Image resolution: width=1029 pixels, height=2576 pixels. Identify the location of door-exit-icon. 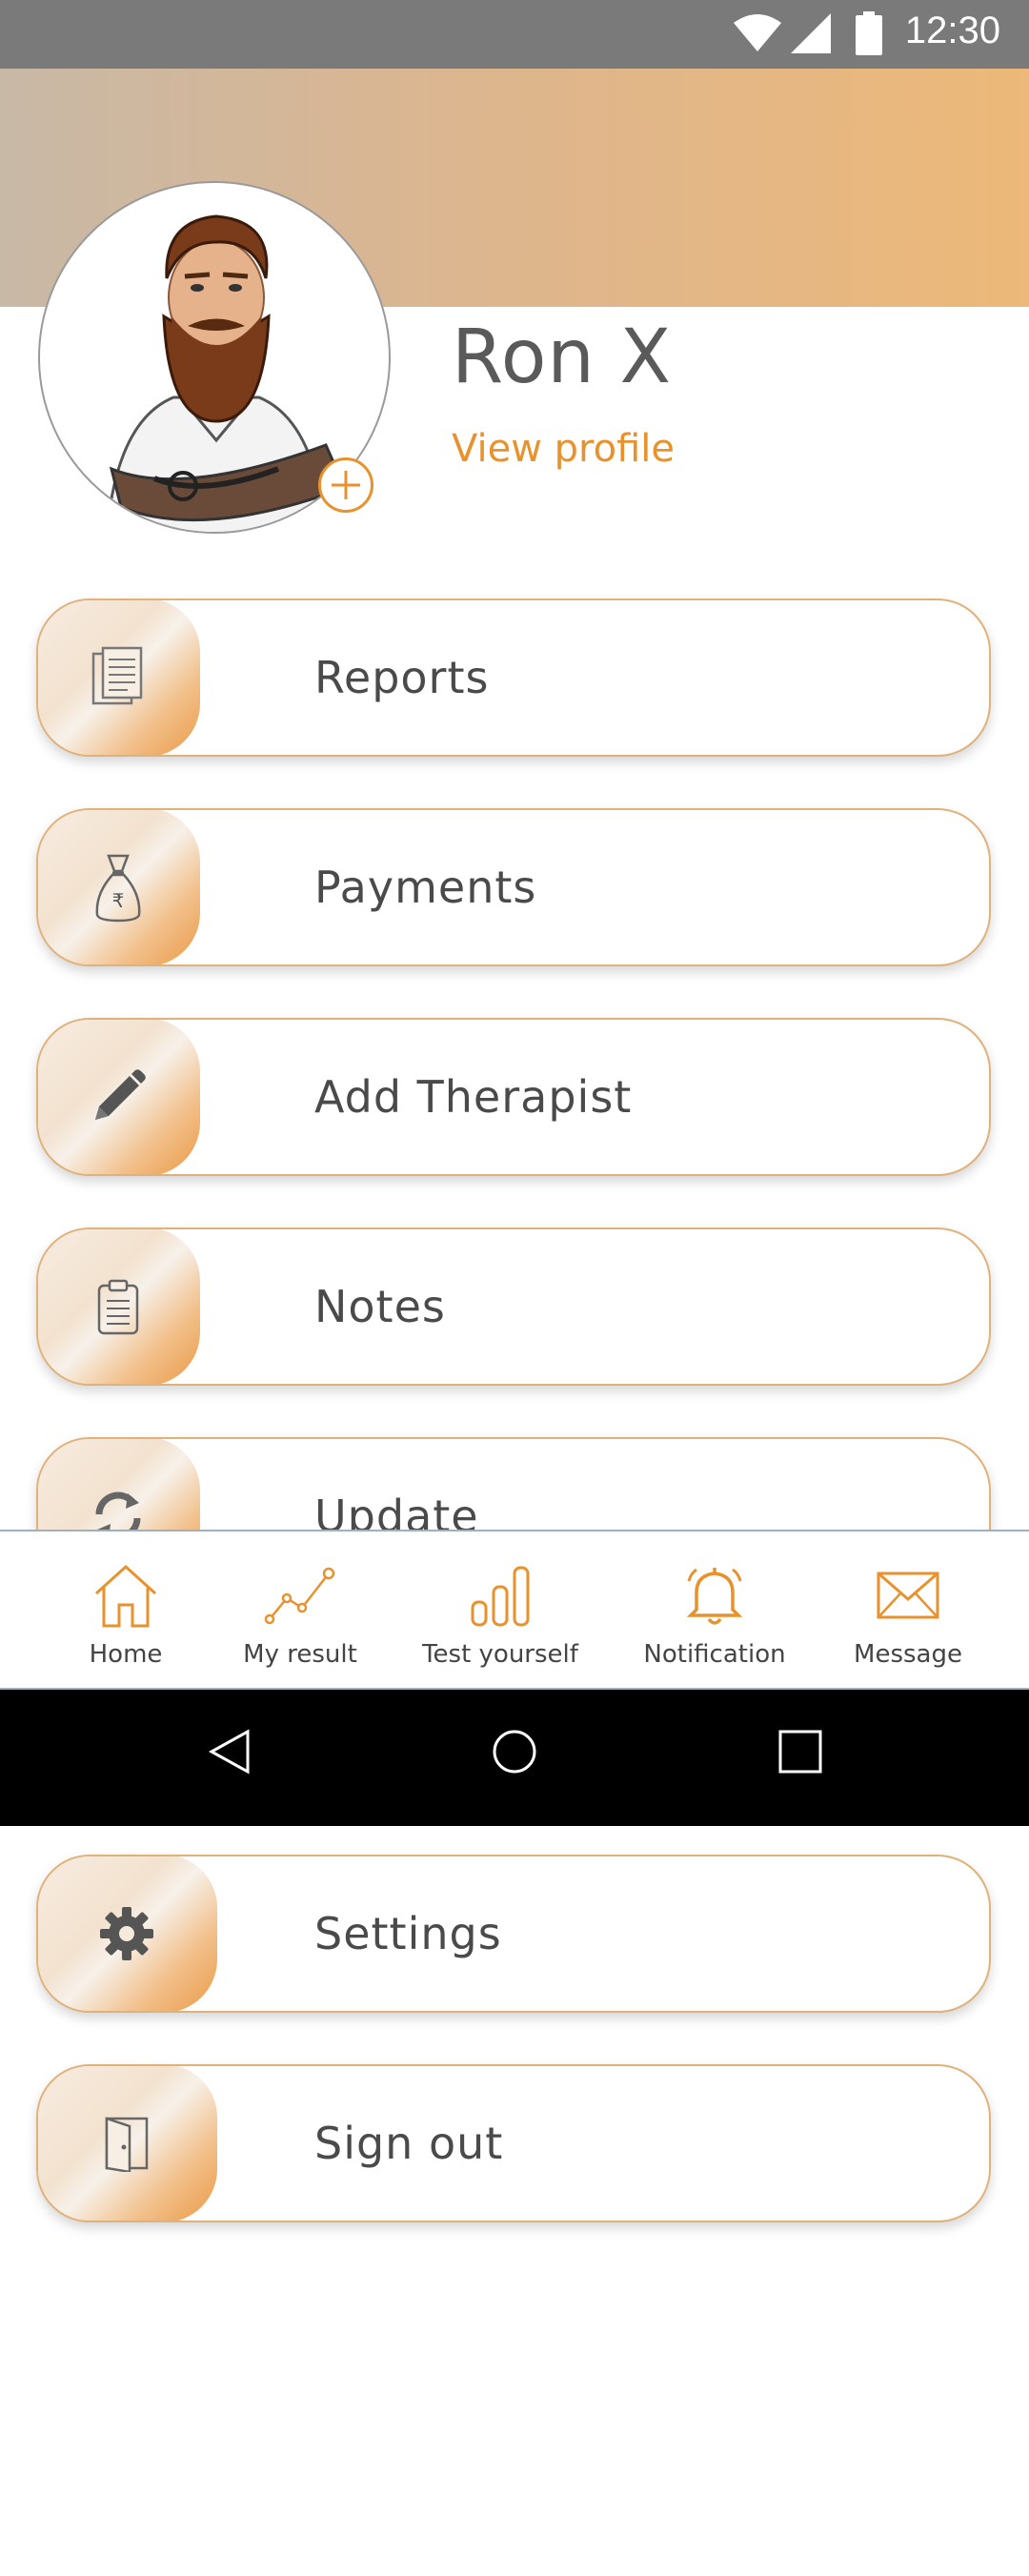
(127, 2144).